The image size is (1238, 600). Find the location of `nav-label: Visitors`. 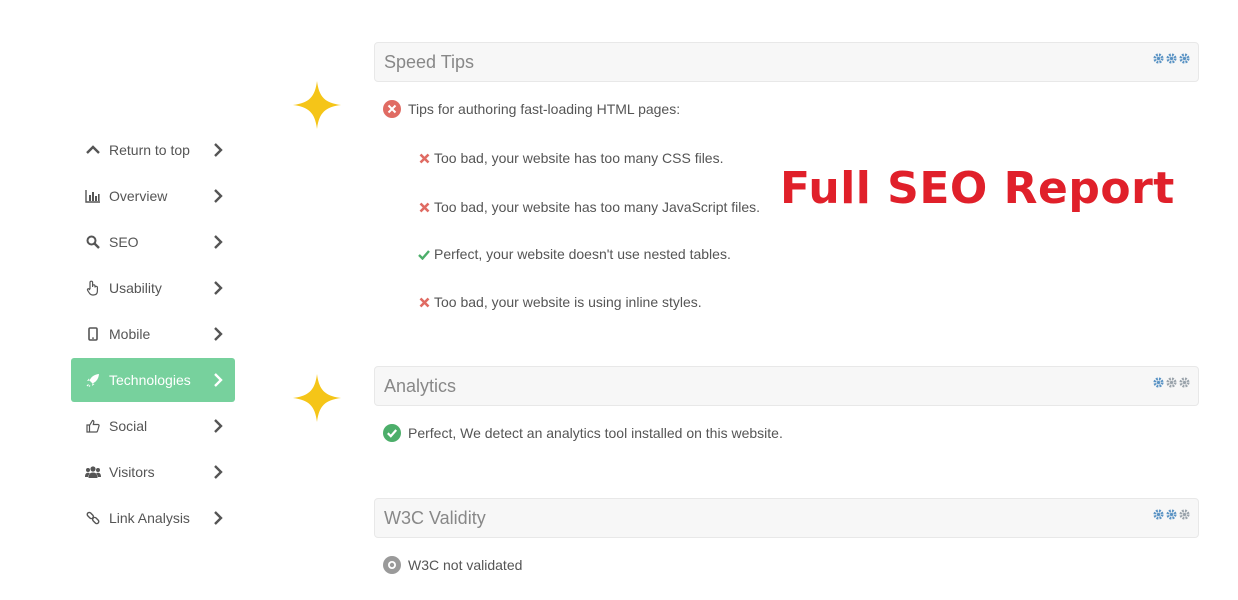

nav-label: Visitors is located at coordinates (132, 472).